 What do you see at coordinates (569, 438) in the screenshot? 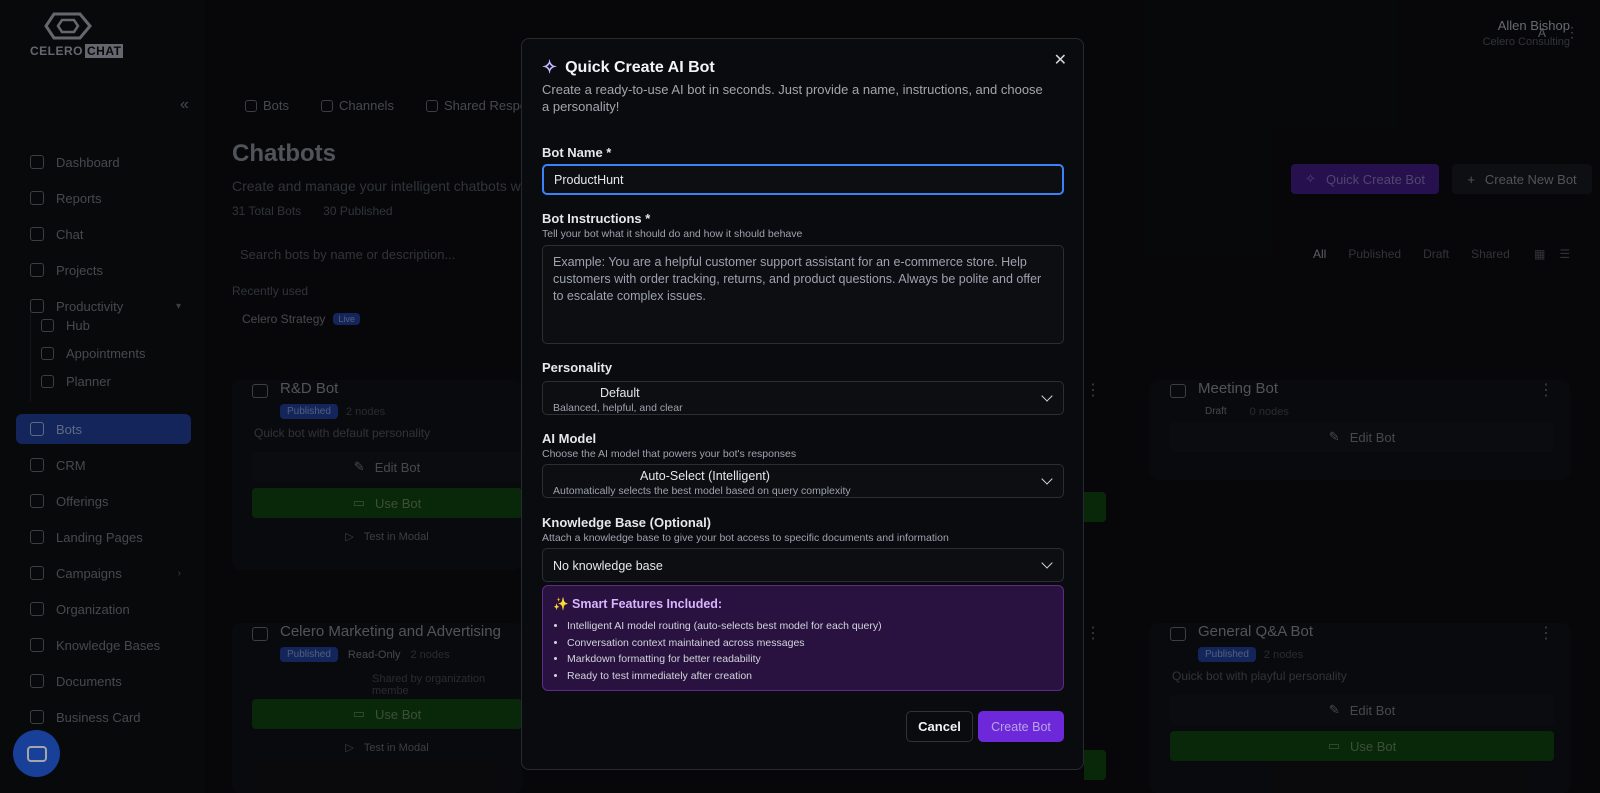
I see `ai-model-label: AI Model` at bounding box center [569, 438].